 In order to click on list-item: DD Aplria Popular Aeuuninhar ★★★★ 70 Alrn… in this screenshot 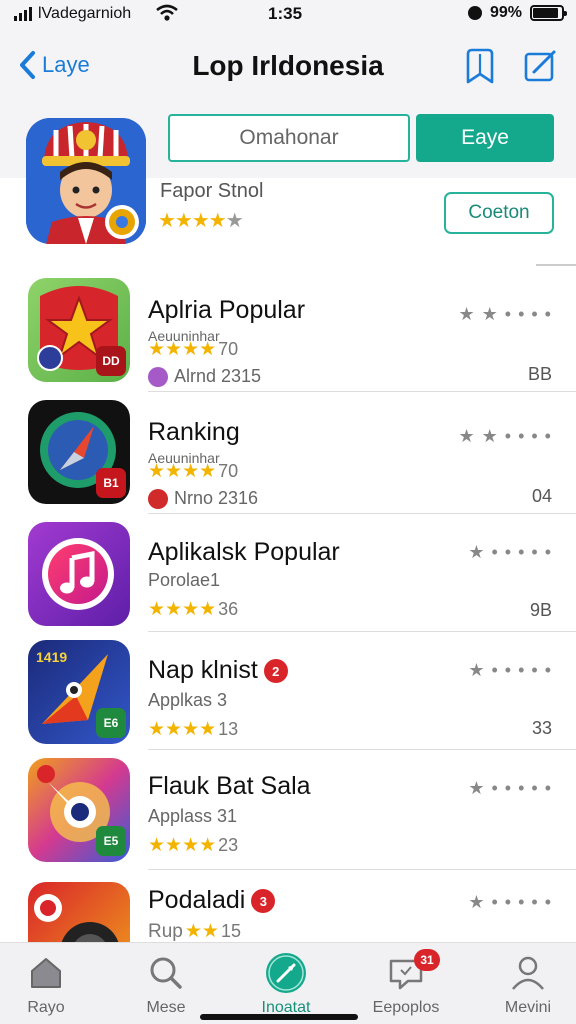, I will do `click(288, 331)`.